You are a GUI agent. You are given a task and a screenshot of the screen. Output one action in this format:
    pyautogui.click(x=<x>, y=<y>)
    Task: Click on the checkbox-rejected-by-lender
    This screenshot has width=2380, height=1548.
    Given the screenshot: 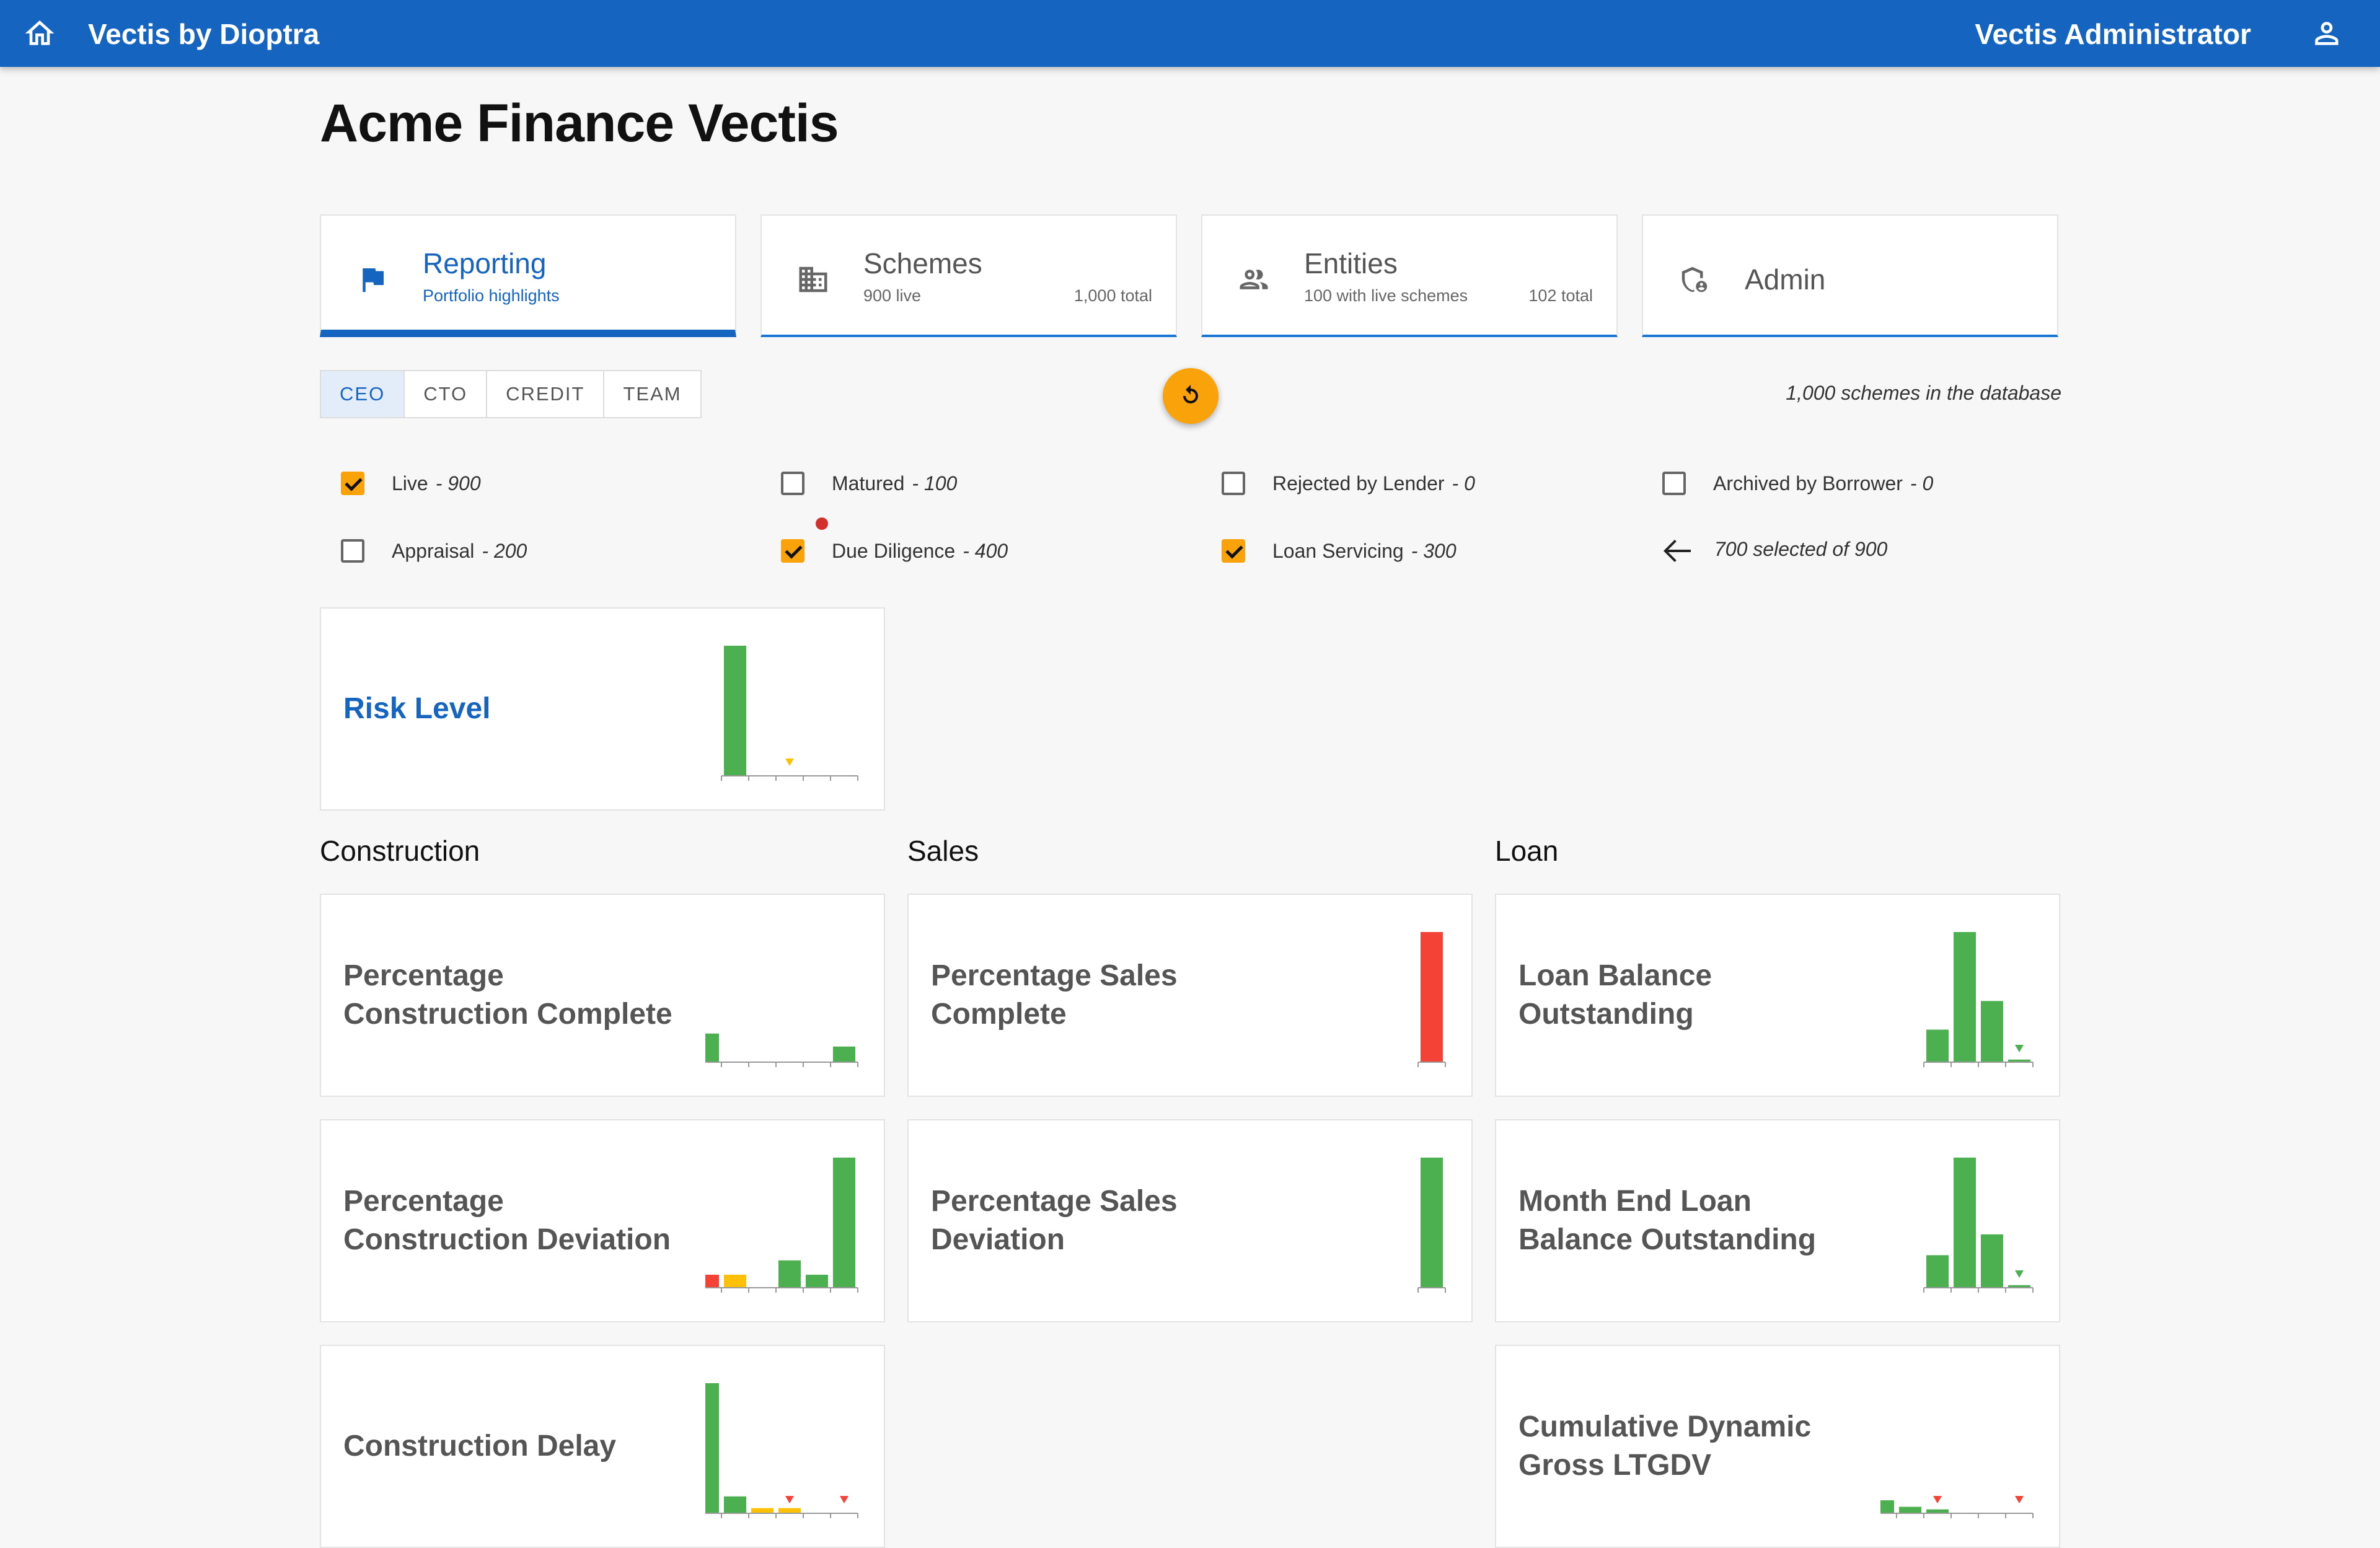 What is the action you would take?
    pyautogui.click(x=1233, y=483)
    